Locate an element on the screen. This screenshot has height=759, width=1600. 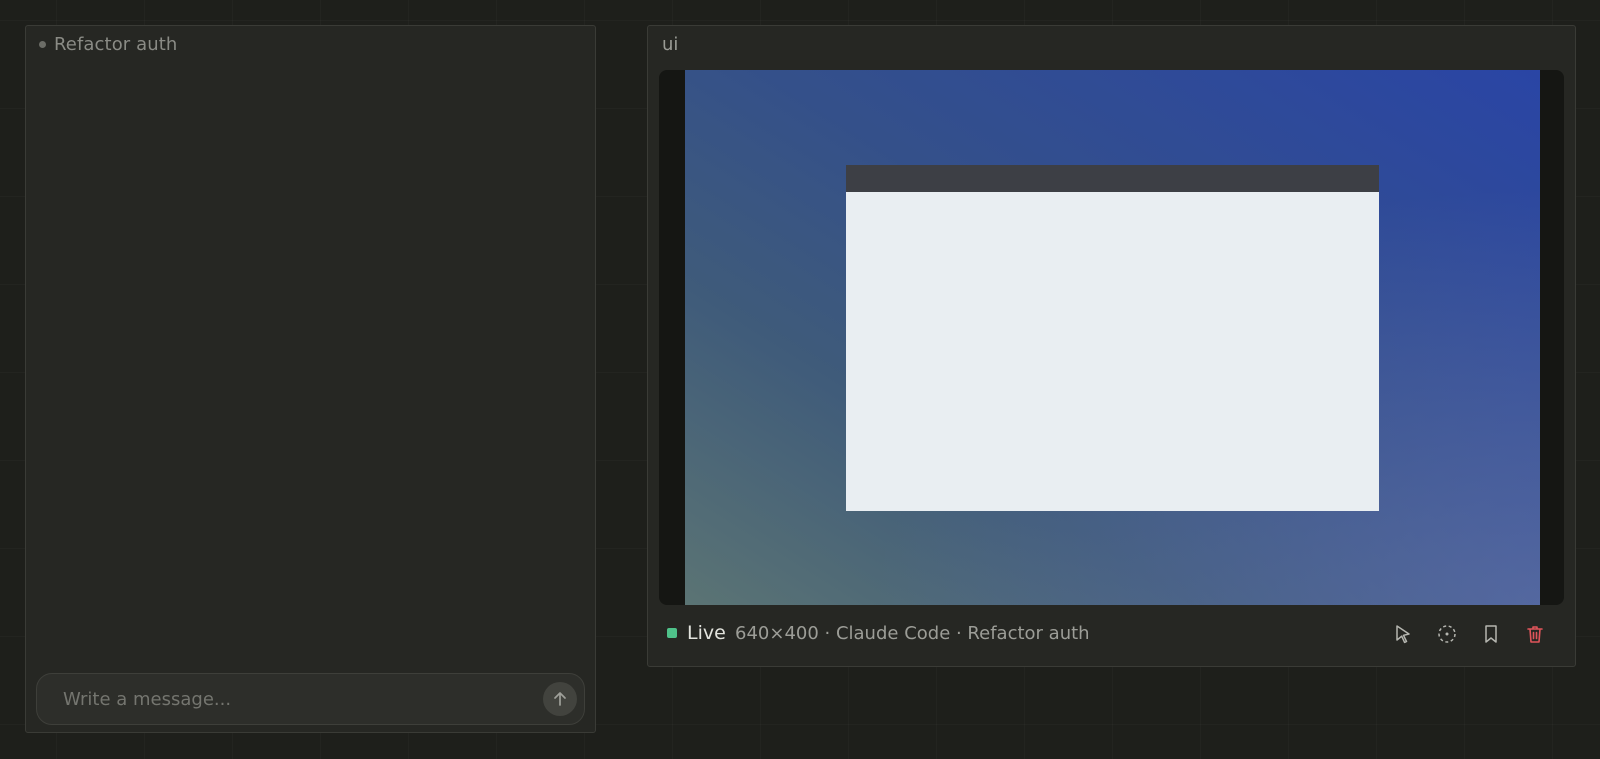
capture-button is located at coordinates (1447, 634).